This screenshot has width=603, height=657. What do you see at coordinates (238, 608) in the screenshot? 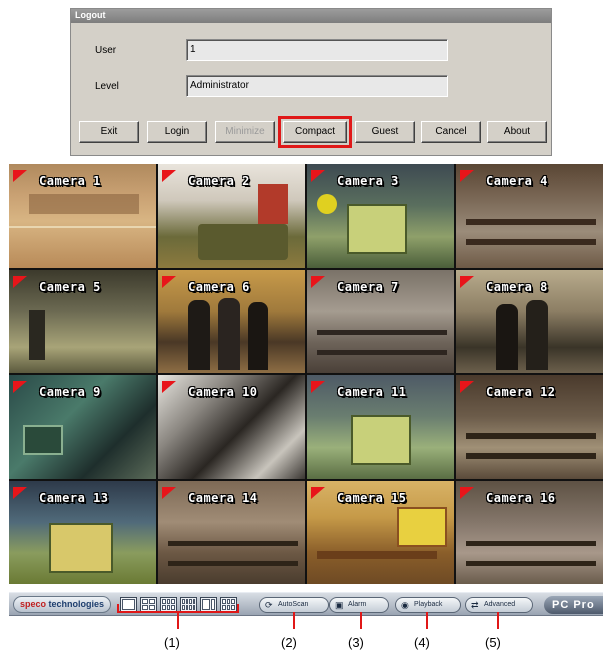
I see `annotation-bracket-right` at bounding box center [238, 608].